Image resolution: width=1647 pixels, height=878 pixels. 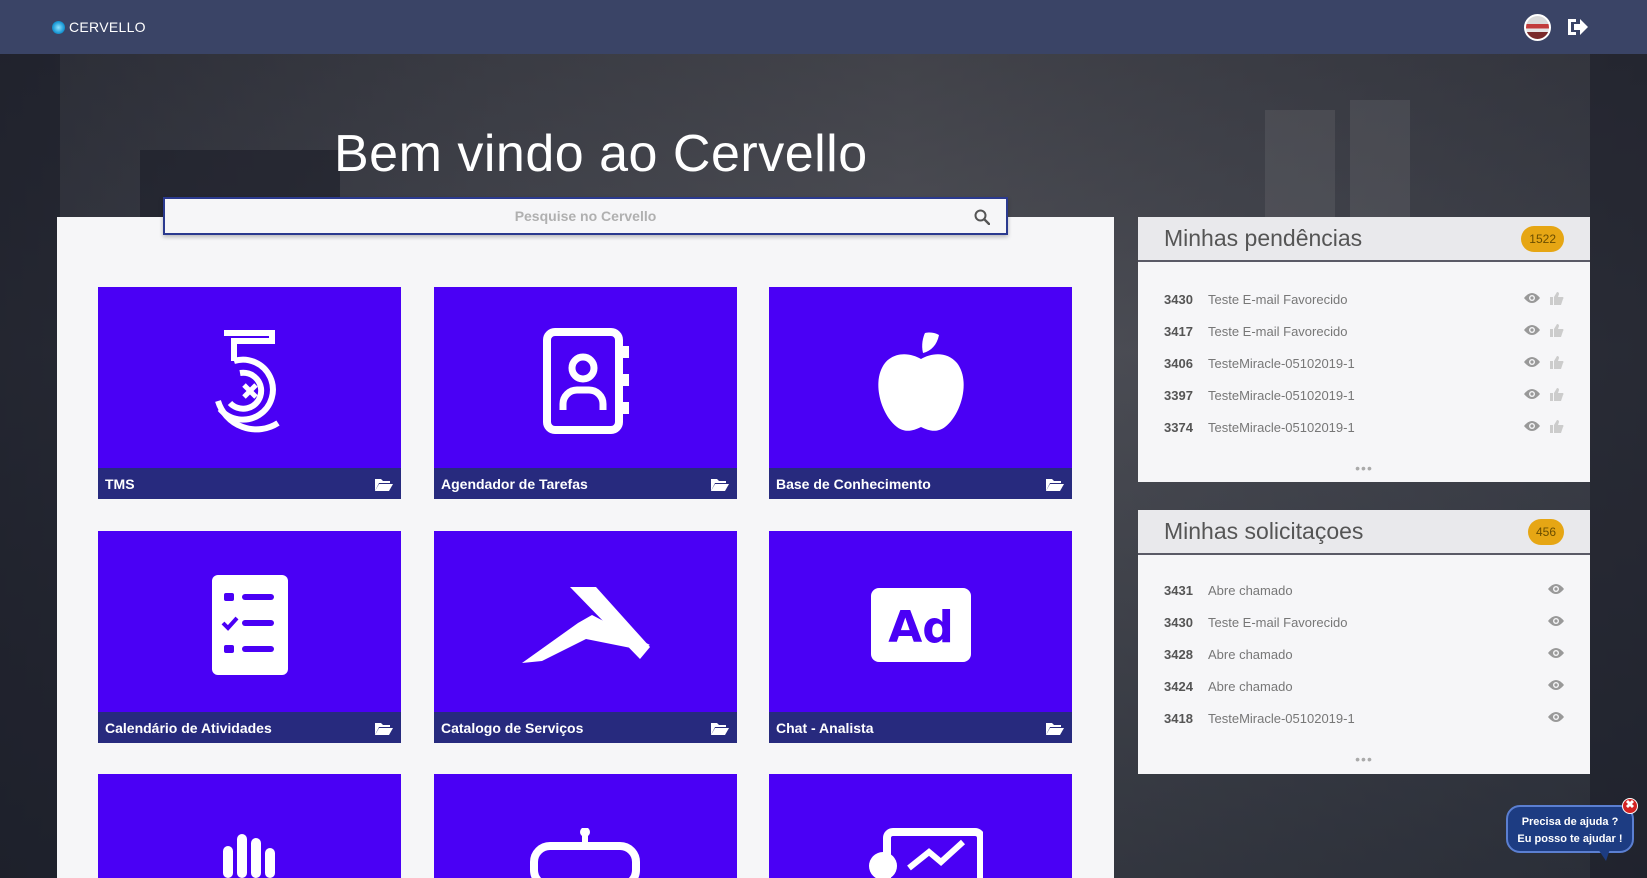 I want to click on tile-label: TMS, so click(x=120, y=483).